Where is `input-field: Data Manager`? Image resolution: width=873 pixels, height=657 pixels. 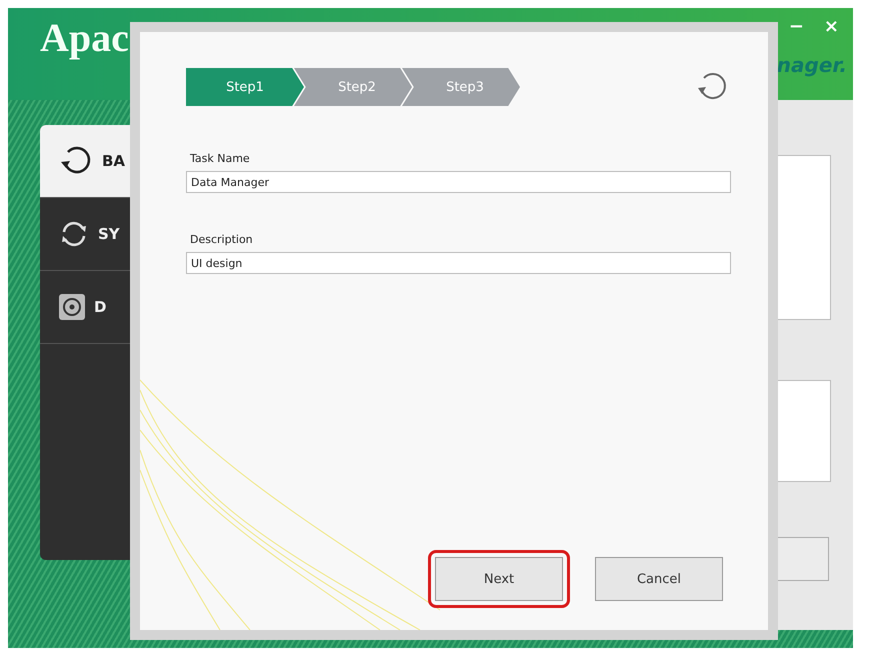 input-field: Data Manager is located at coordinates (458, 182).